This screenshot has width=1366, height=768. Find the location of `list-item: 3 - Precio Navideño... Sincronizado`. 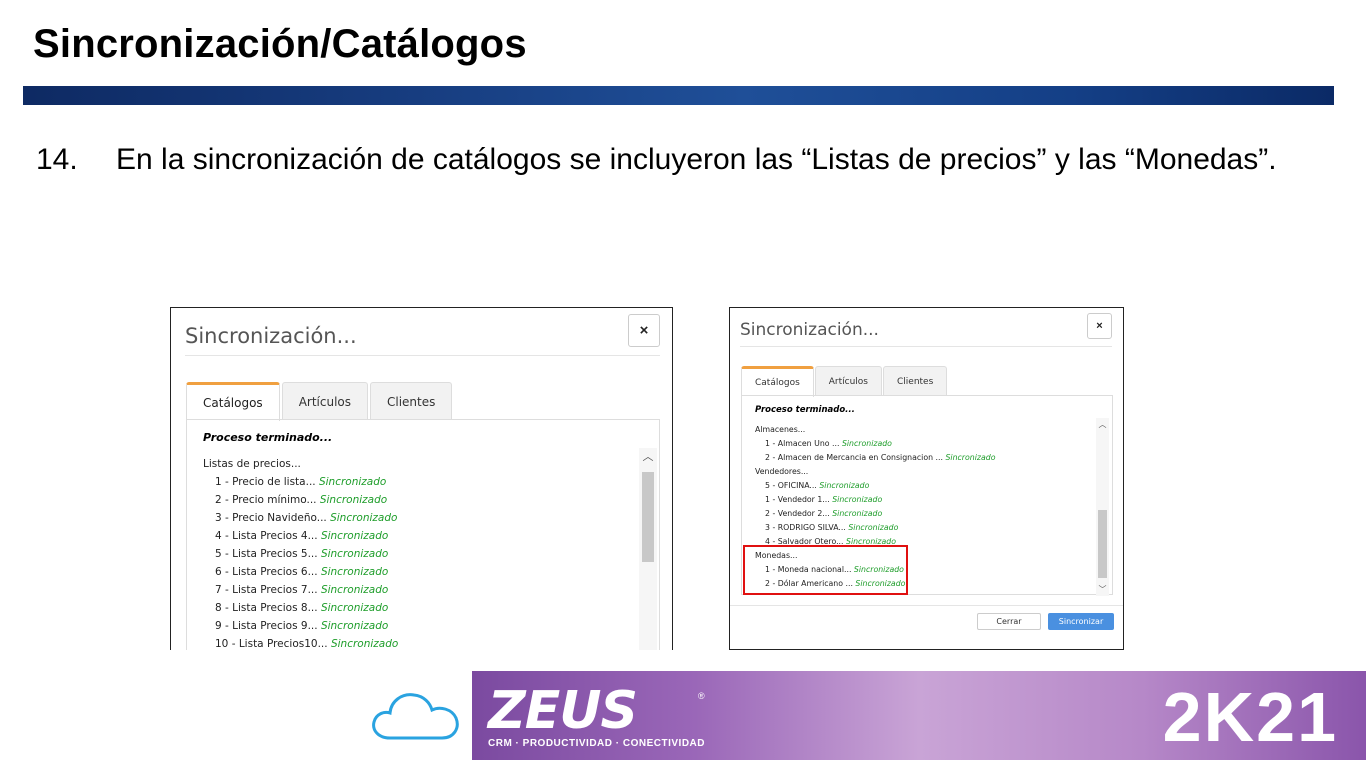

list-item: 3 - Precio Navideño... Sincronizado is located at coordinates (300, 518).